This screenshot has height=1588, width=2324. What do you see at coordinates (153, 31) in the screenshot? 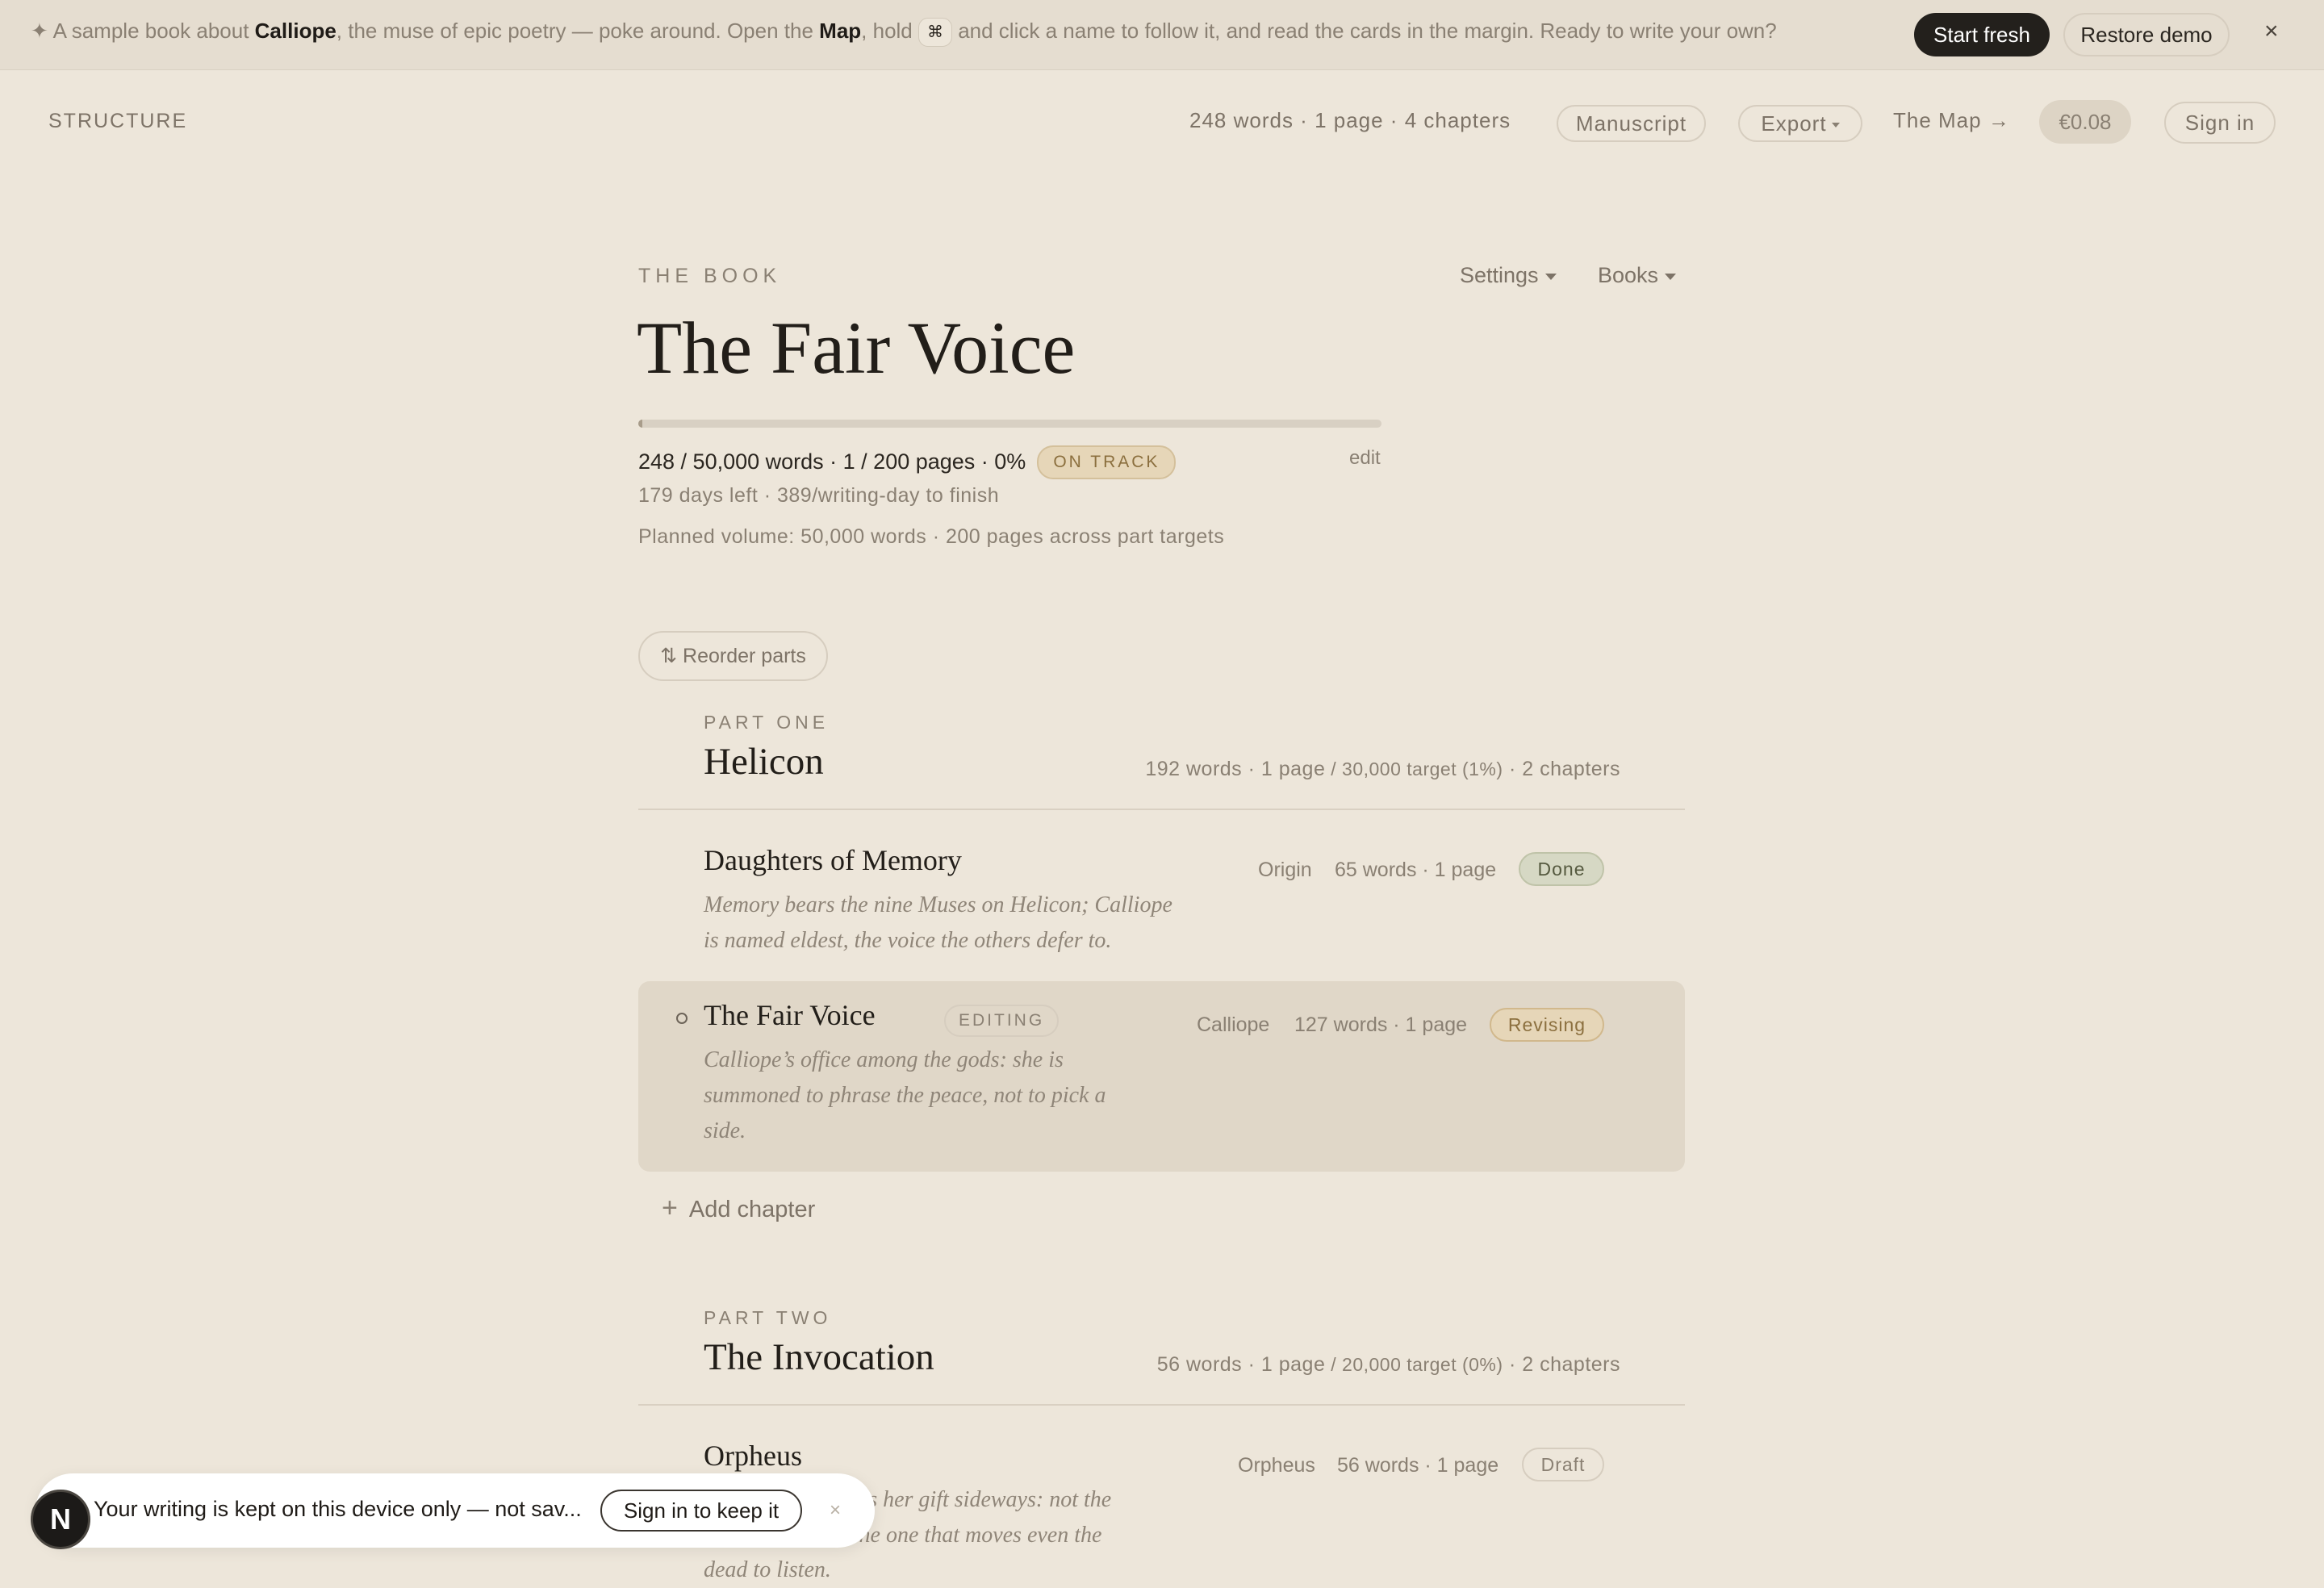
I see `banner-text-1: A sample book about` at bounding box center [153, 31].